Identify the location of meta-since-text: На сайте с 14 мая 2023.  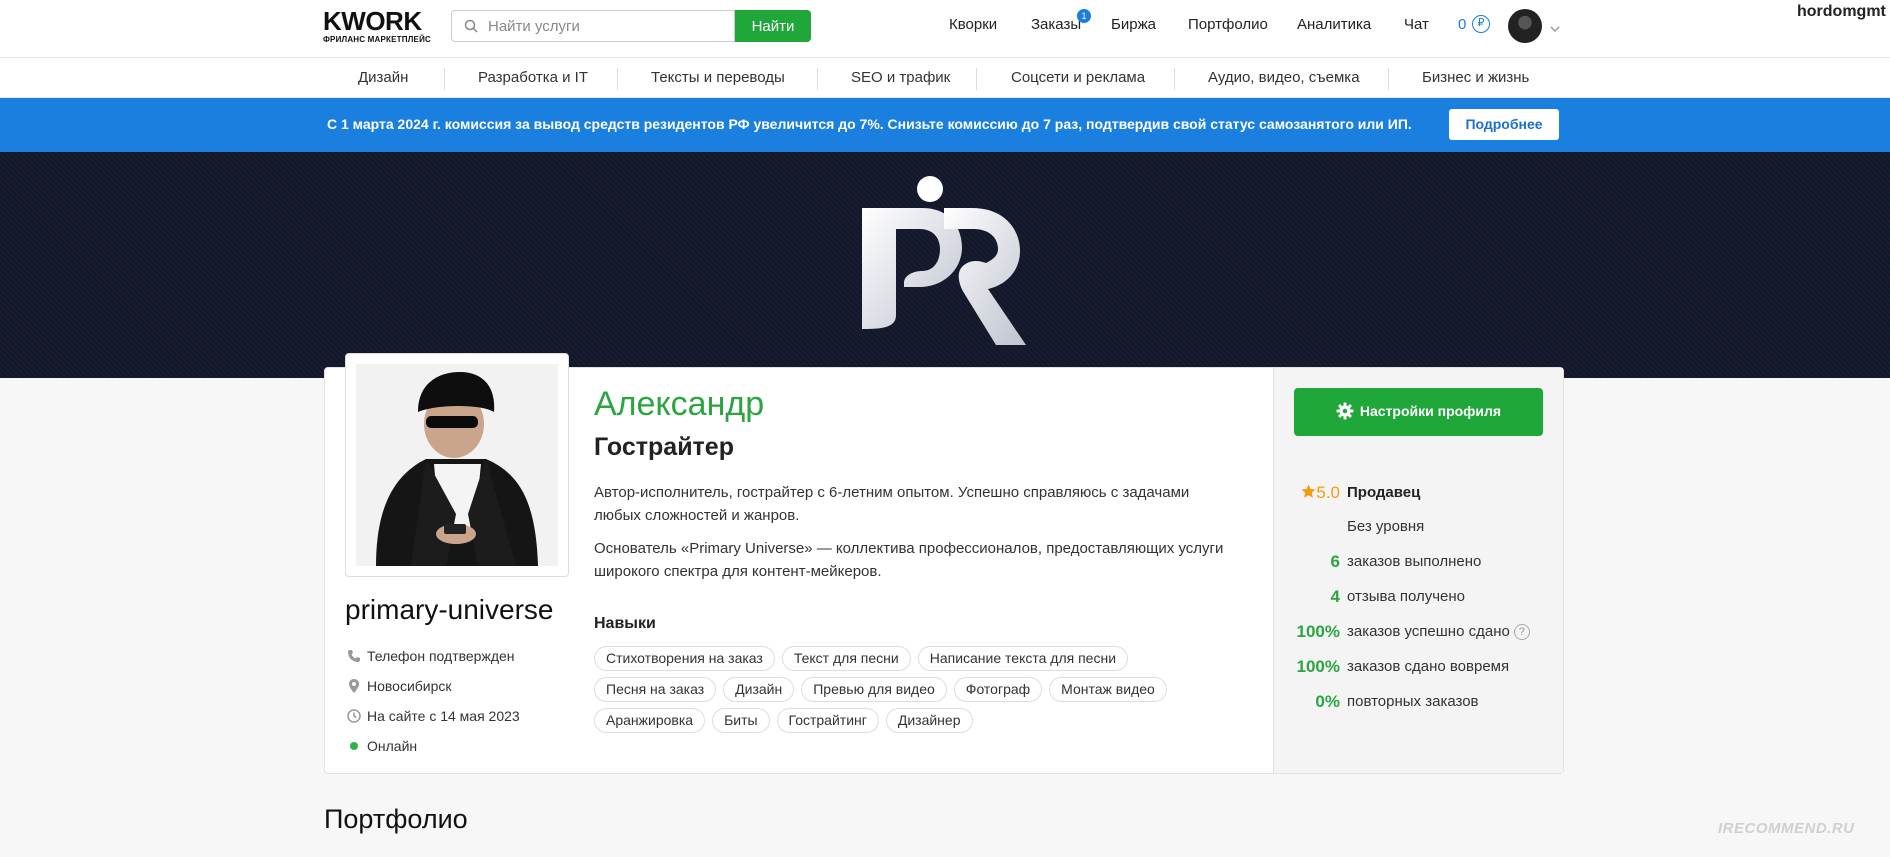
(443, 716).